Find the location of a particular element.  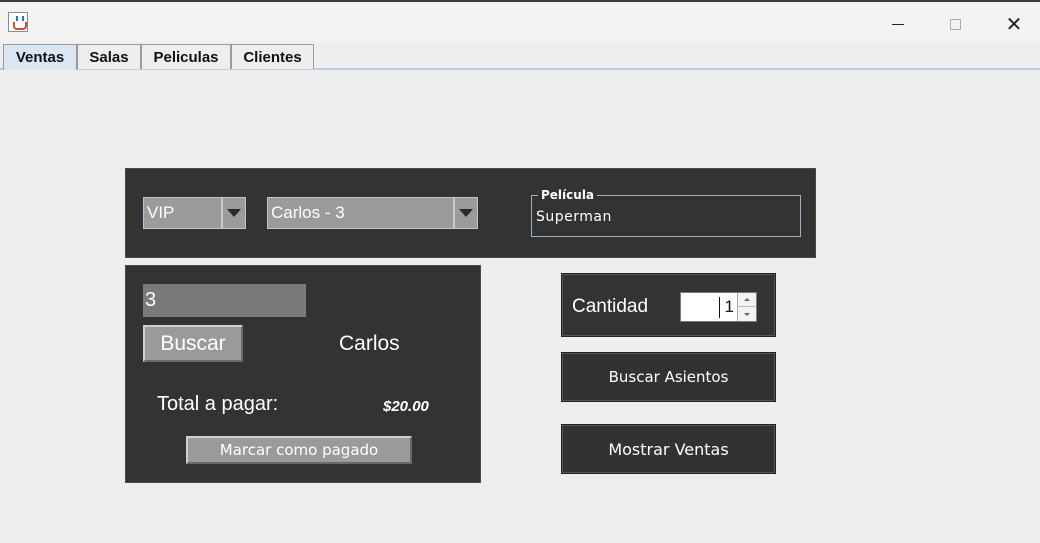

minimize-icon is located at coordinates (898, 24).